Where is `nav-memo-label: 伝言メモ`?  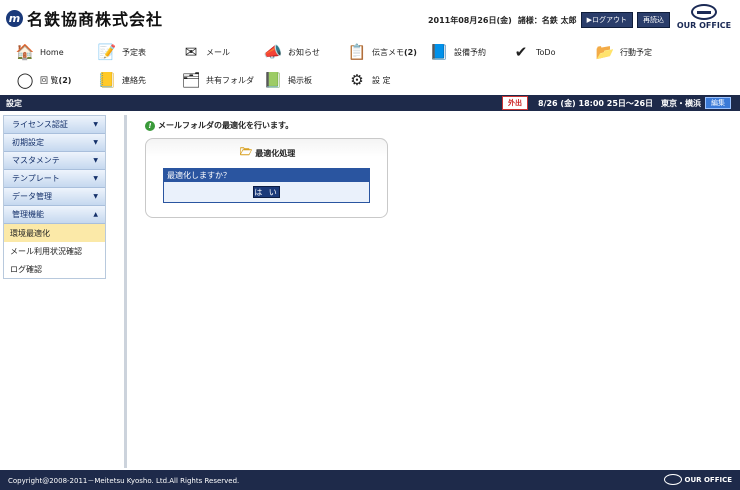
nav-memo-label: 伝言メモ is located at coordinates (388, 52).